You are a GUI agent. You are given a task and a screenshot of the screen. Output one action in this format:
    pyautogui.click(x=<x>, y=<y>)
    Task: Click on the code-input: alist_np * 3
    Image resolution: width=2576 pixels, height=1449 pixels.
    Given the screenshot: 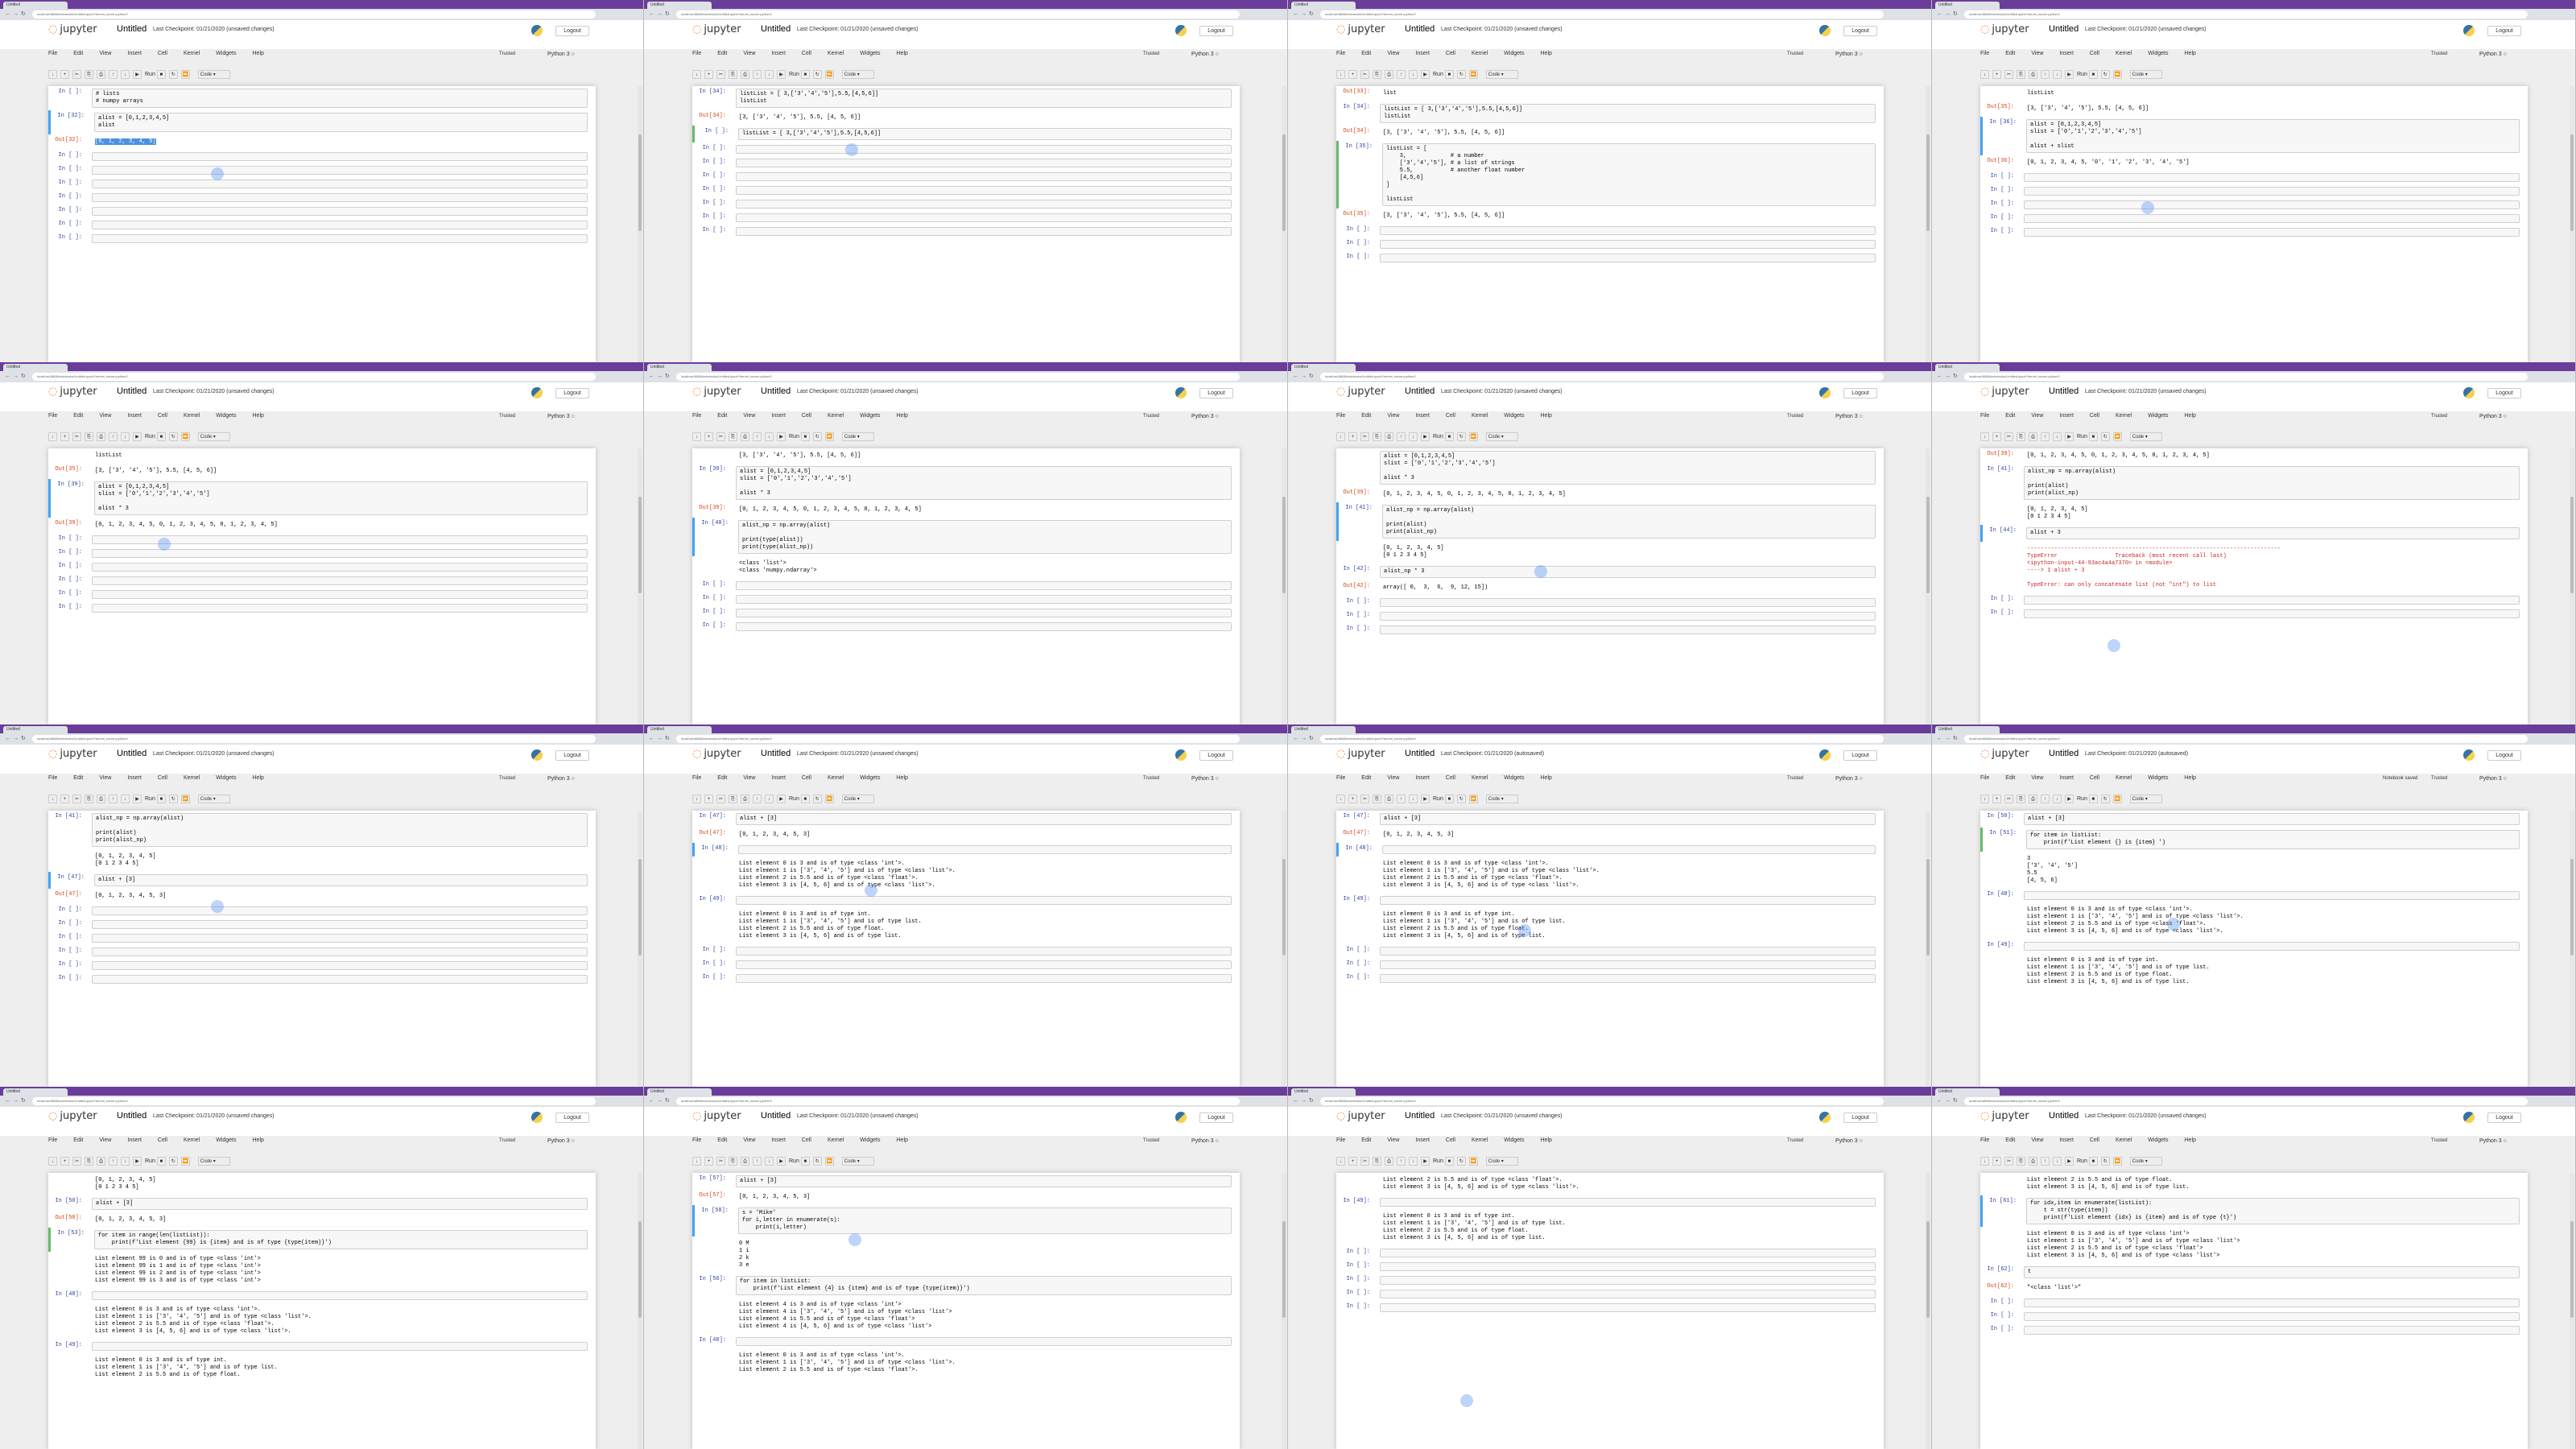 What is the action you would take?
    pyautogui.click(x=1628, y=572)
    